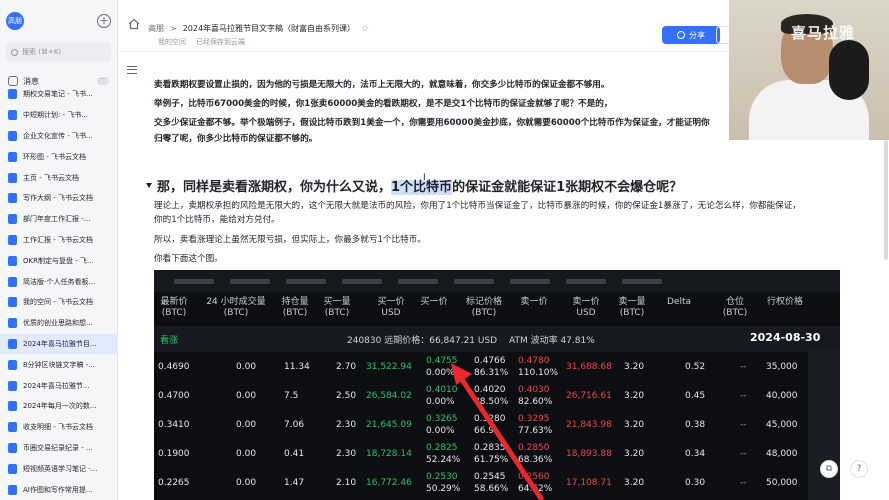  What do you see at coordinates (149, 185) in the screenshot?
I see `collapse-triangle-icon` at bounding box center [149, 185].